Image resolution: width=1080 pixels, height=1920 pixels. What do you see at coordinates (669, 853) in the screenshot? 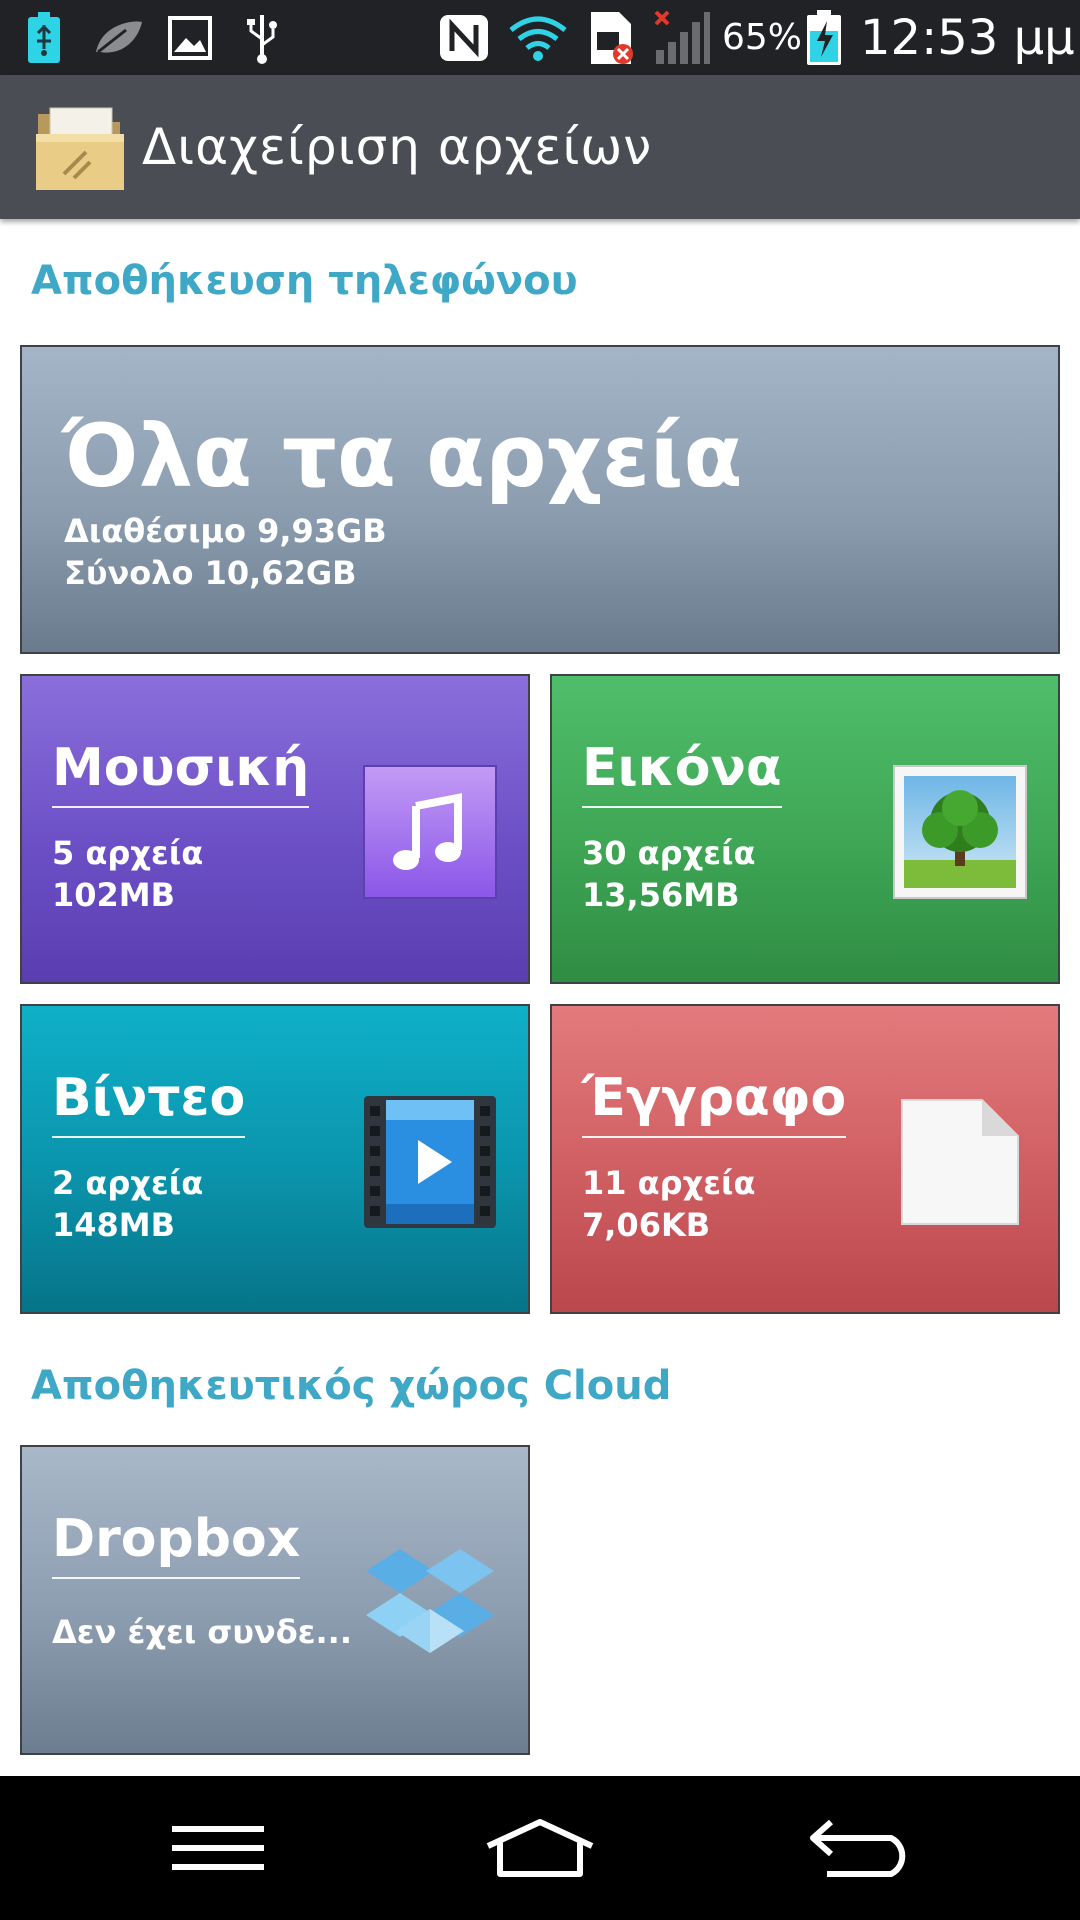
I see `image-file-count: 30 αρχεία` at bounding box center [669, 853].